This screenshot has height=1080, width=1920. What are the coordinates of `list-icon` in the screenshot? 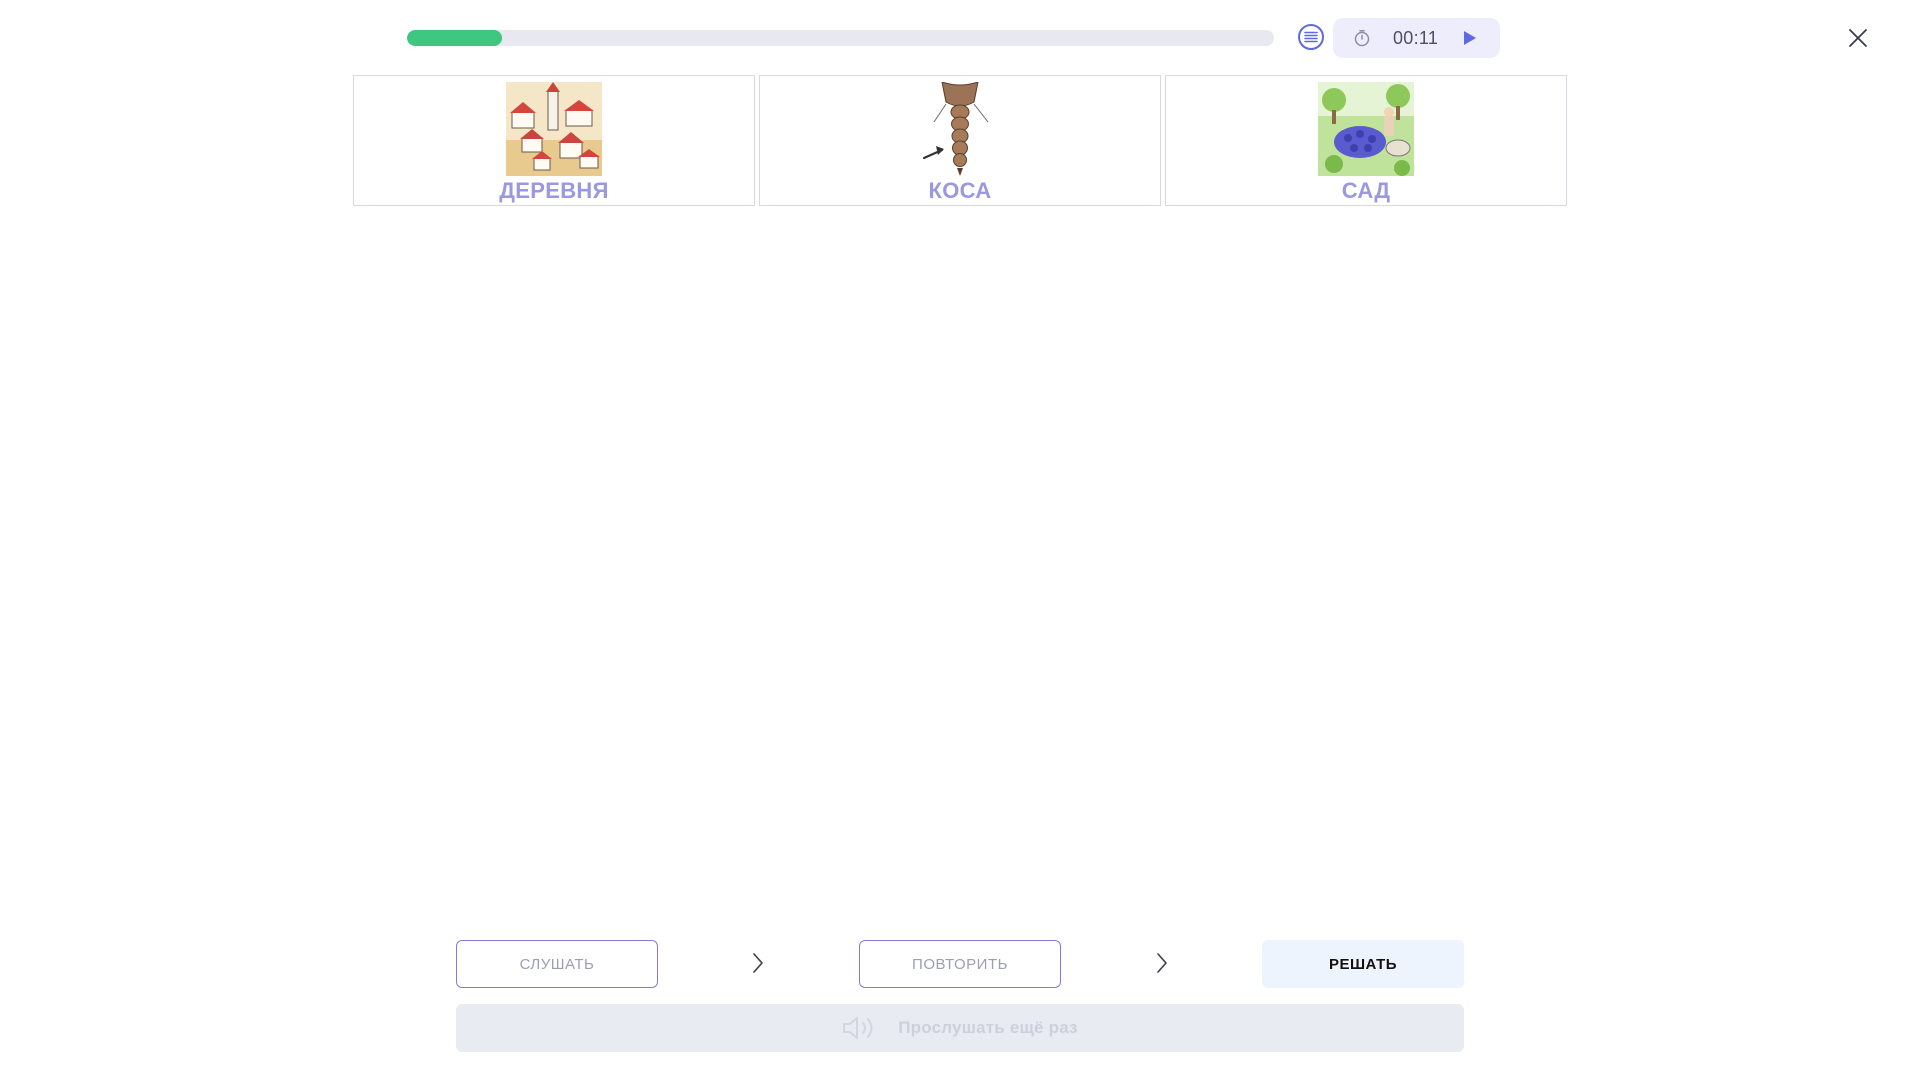 It's located at (1311, 37).